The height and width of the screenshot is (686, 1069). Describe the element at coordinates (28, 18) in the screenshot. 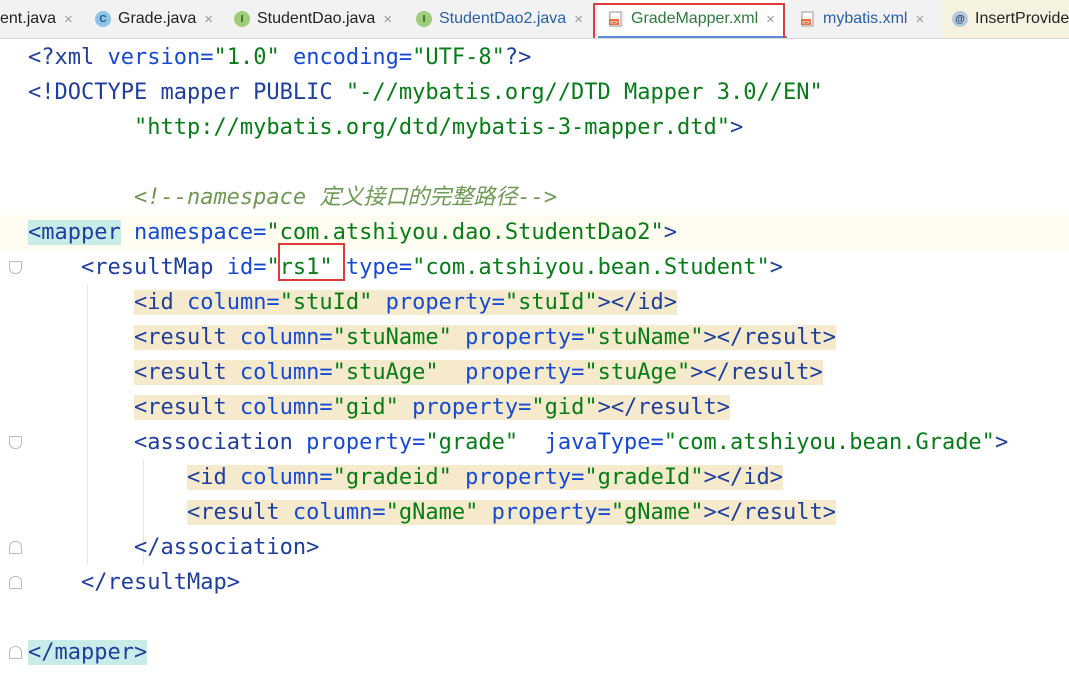

I see `tab-label: ent.java` at that location.